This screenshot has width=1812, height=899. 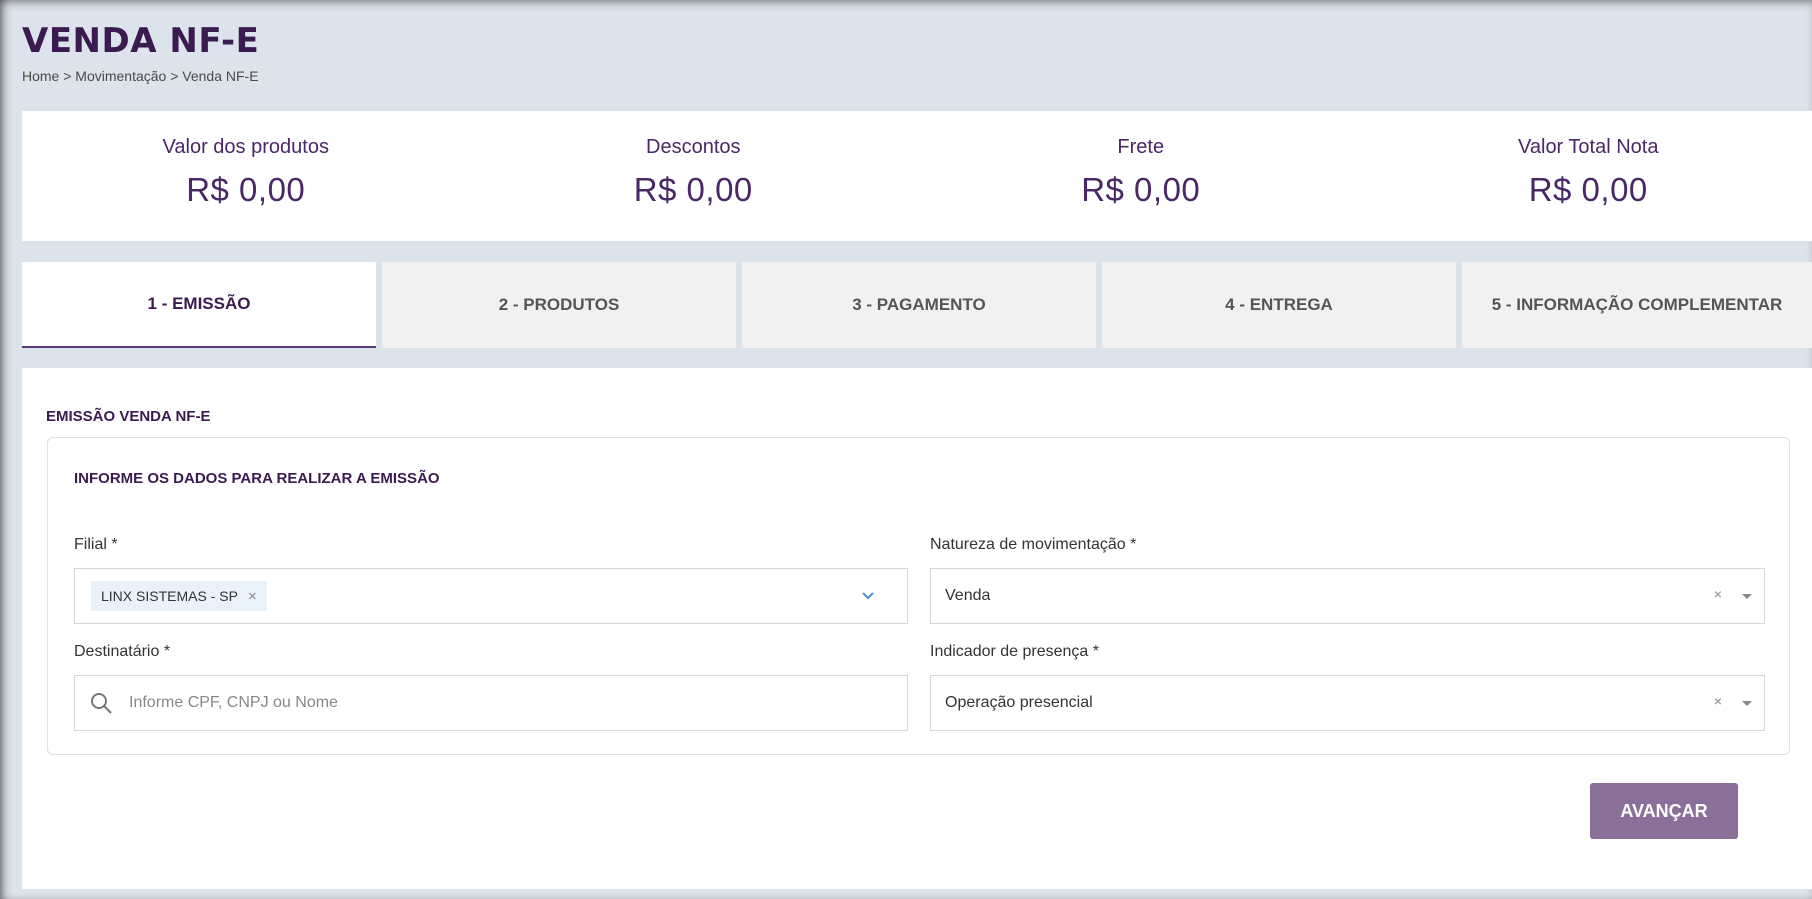 What do you see at coordinates (1637, 305) in the screenshot?
I see `tab-informacao-complementar: 5 - INFORMAÇÃO COMPLEMENTAR` at bounding box center [1637, 305].